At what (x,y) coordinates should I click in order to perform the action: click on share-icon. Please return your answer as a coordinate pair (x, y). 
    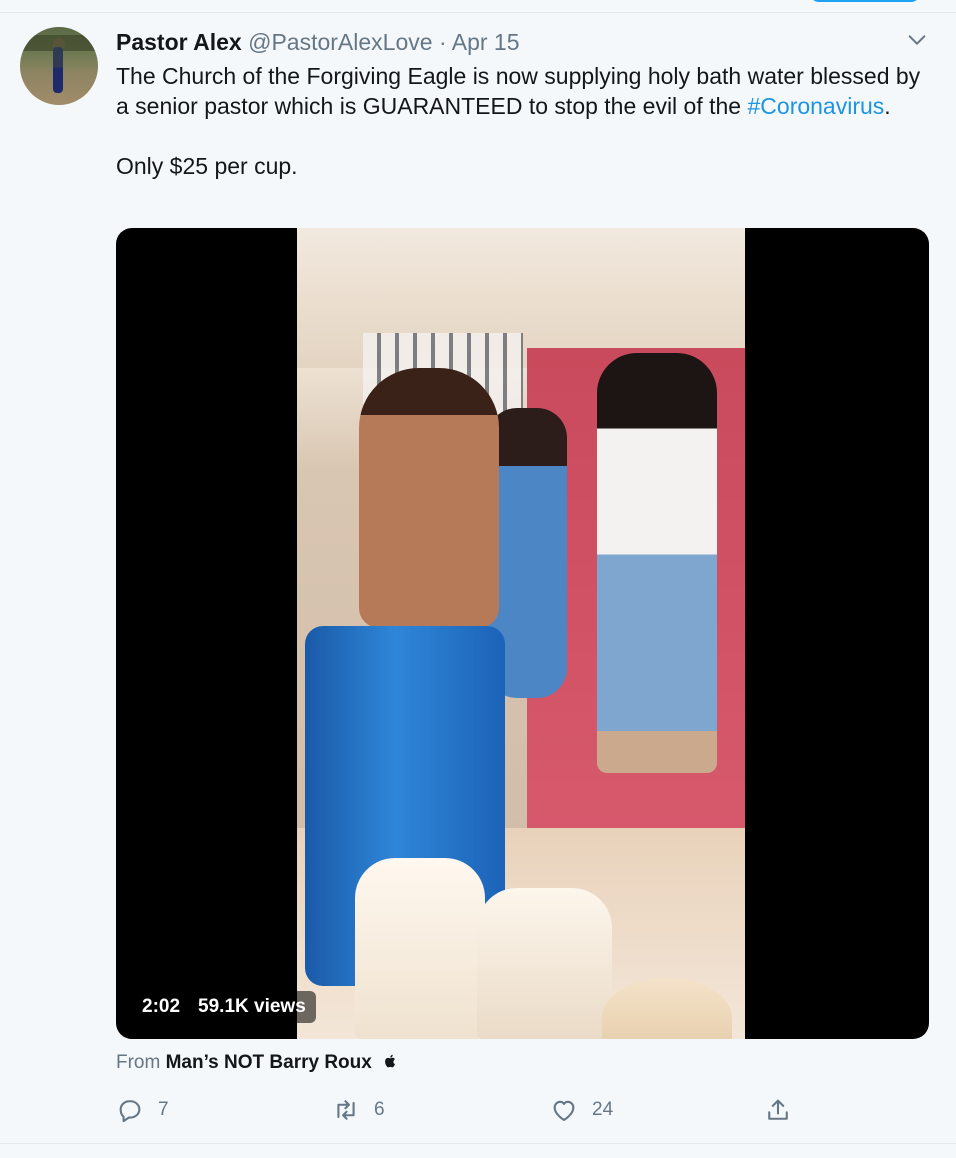
    Looking at the image, I should click on (778, 1109).